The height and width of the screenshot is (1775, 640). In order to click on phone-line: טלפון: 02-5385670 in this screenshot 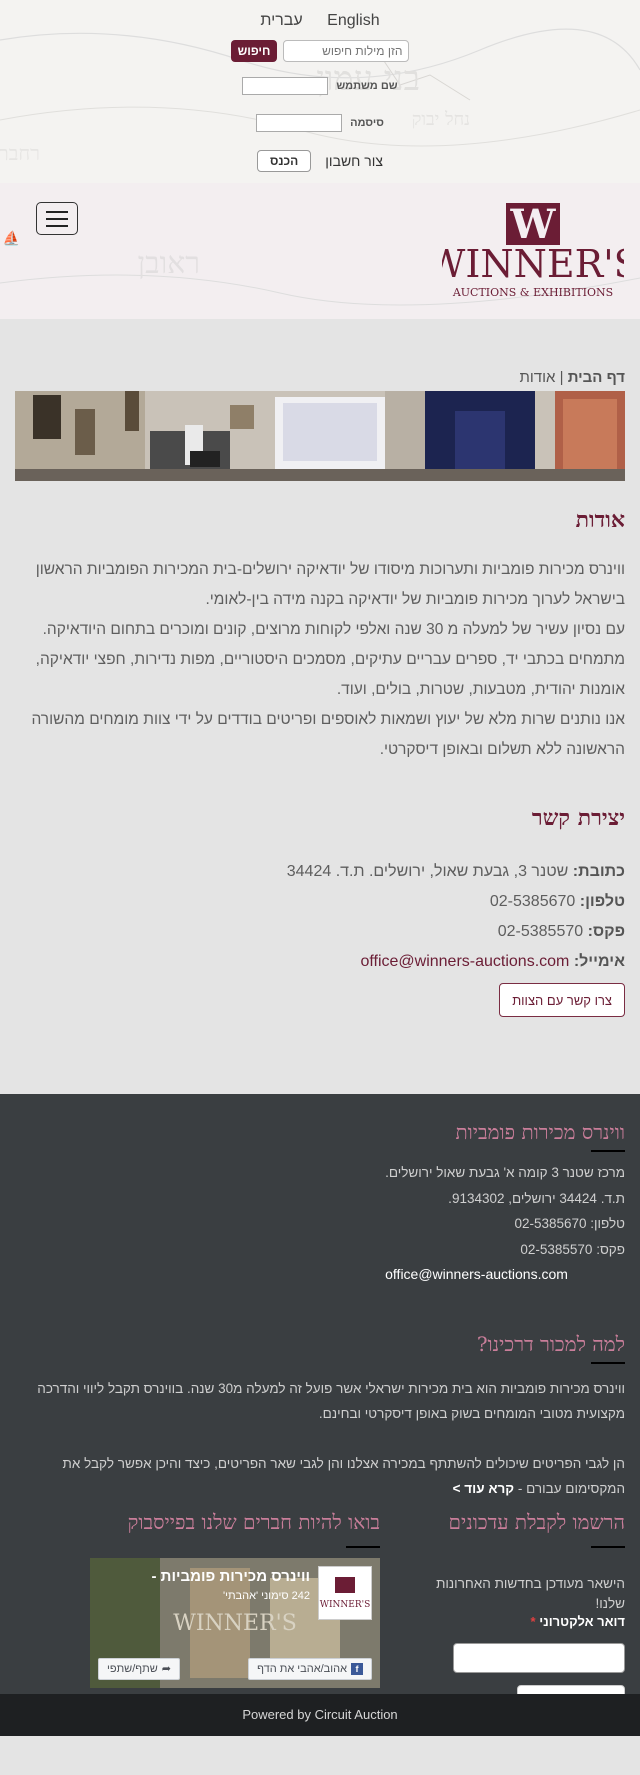, I will do `click(456, 902)`.